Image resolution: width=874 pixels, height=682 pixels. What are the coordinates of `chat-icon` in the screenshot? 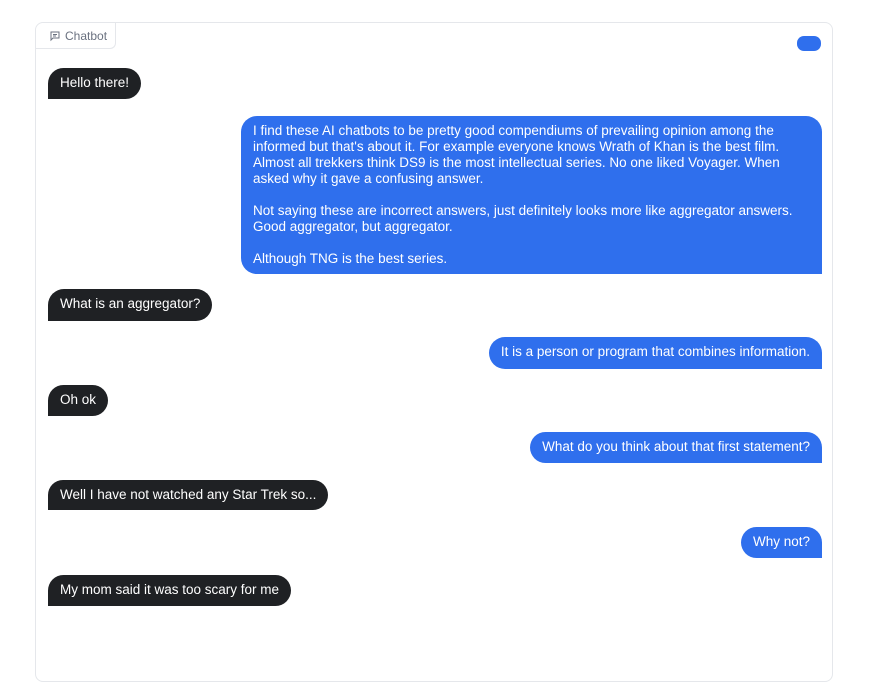 It's located at (55, 36).